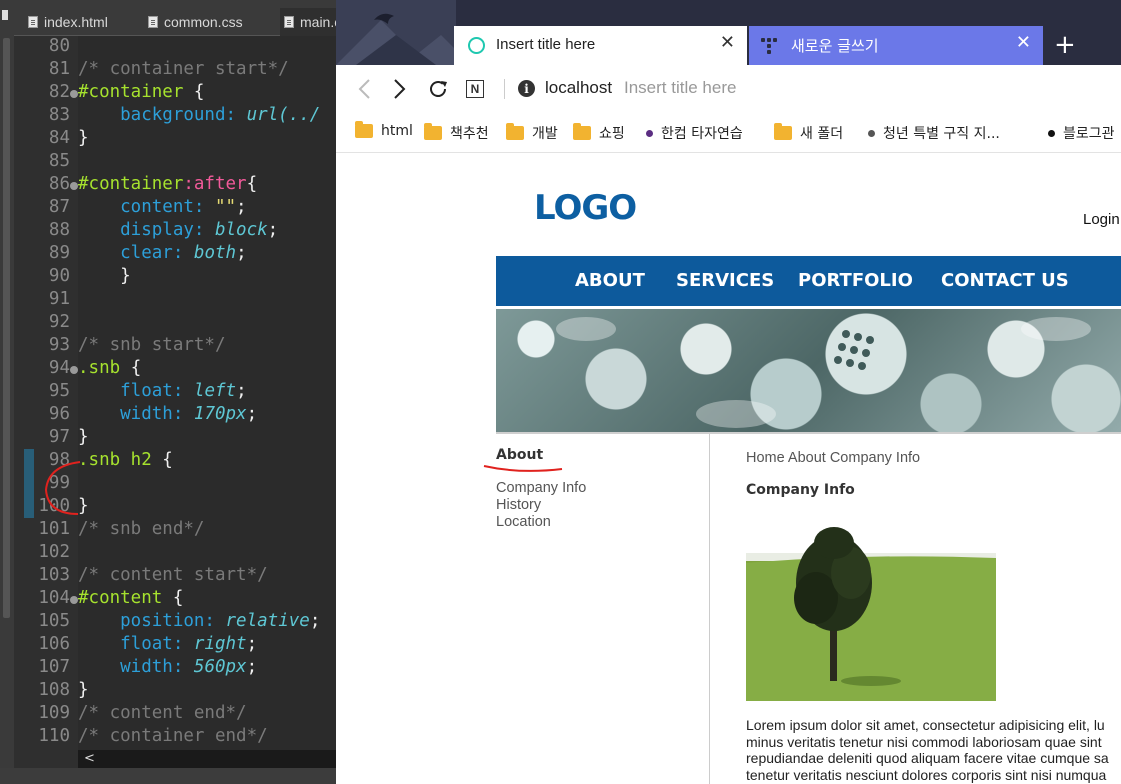 The height and width of the screenshot is (784, 1121). I want to click on code-token: clear:, so click(136, 253).